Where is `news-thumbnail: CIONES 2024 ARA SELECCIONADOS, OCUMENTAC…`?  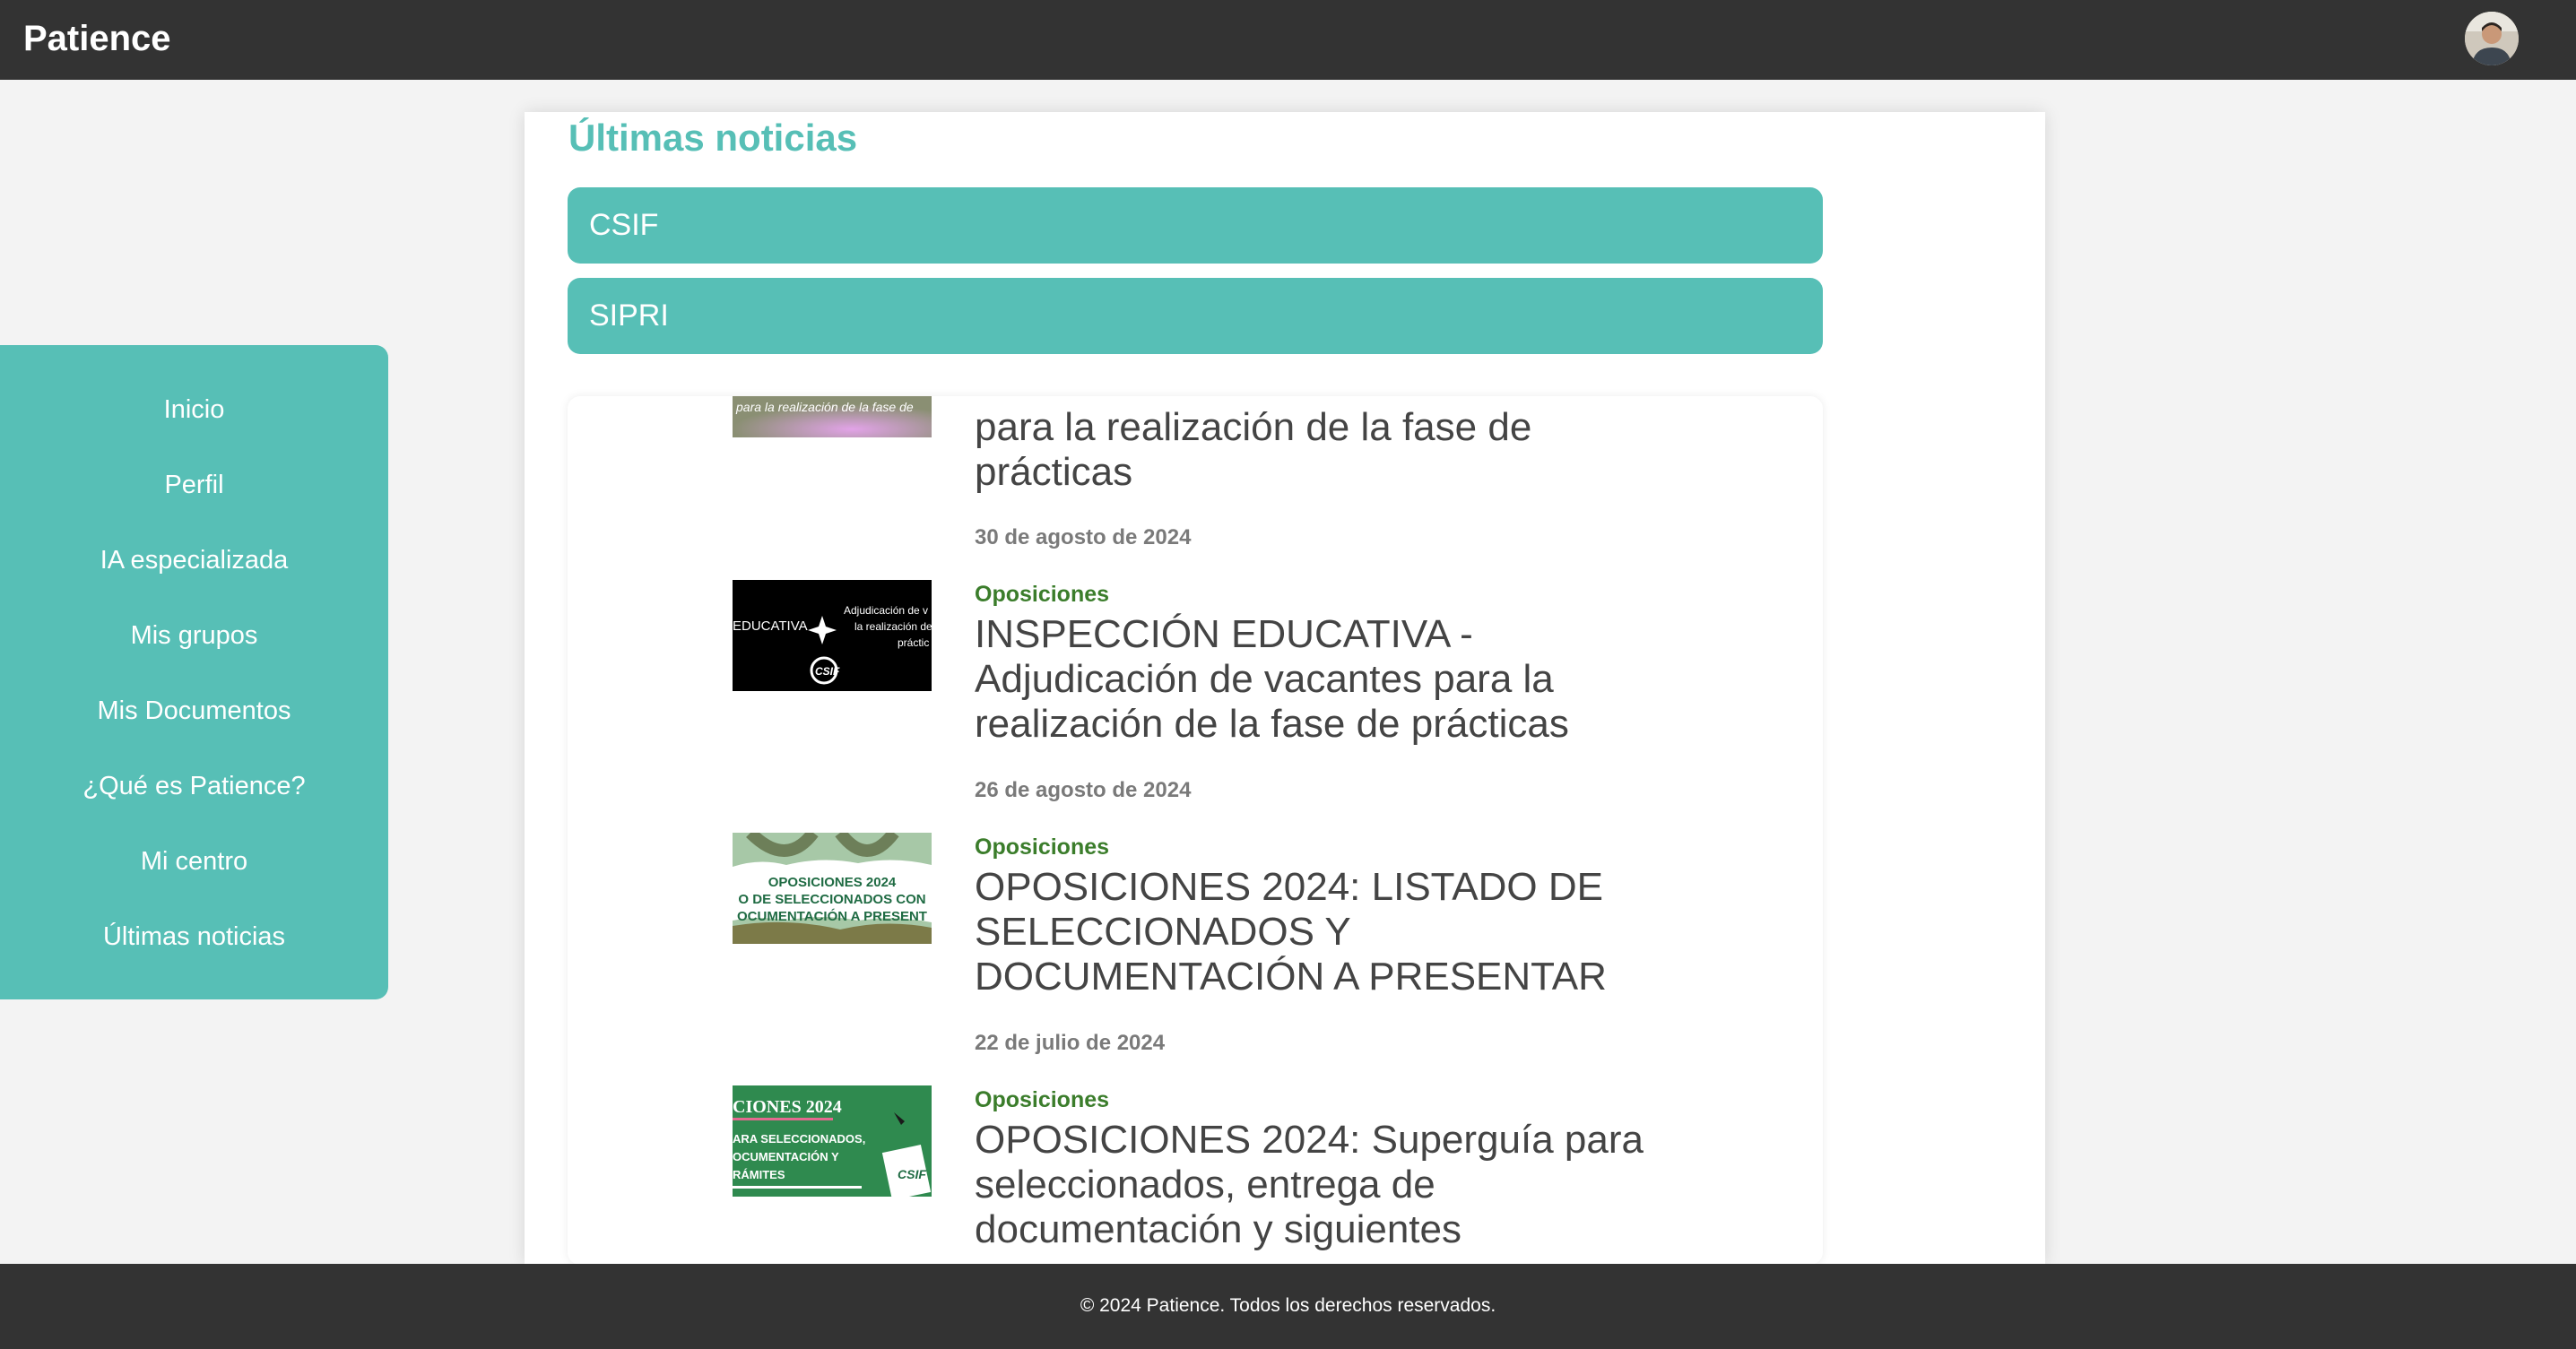 news-thumbnail: CIONES 2024 ARA SELECCIONADOS, OCUMENTAC… is located at coordinates (832, 1141).